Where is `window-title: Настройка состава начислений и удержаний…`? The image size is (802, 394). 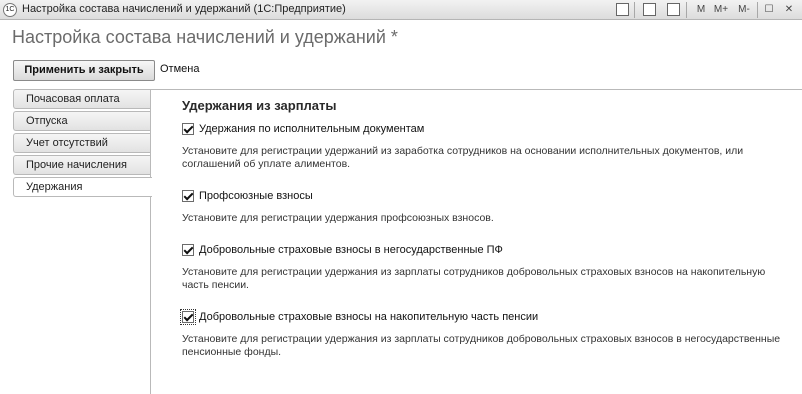
window-title: Настройка состава начислений и удержаний… is located at coordinates (184, 9).